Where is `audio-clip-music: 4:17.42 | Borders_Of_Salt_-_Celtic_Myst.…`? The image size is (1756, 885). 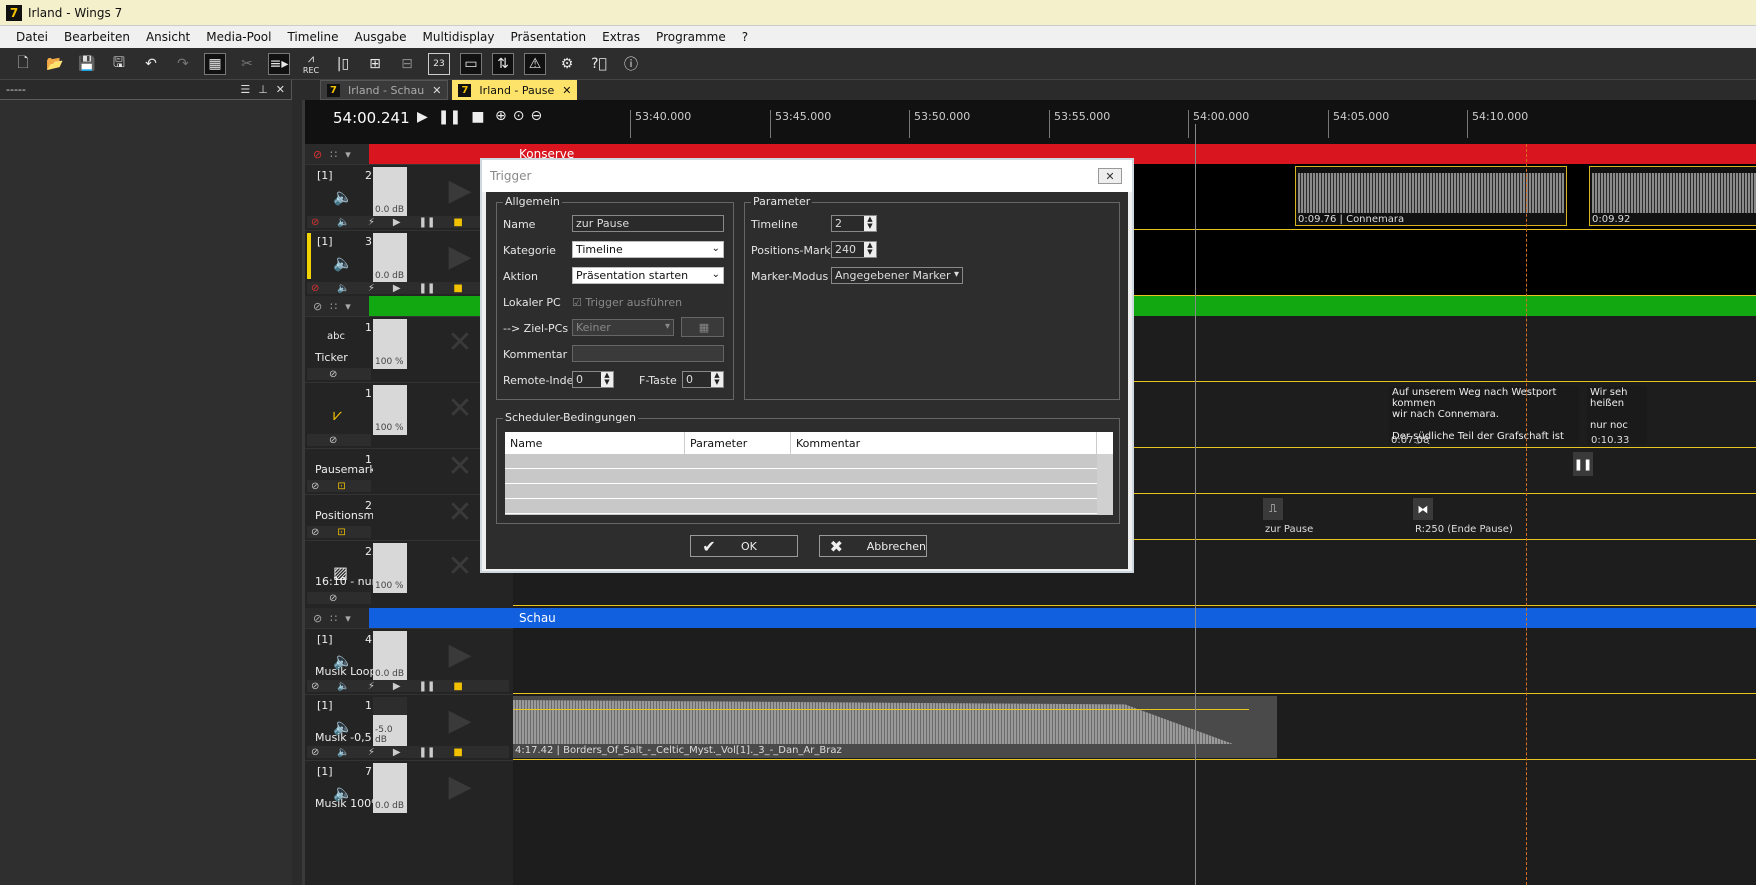
audio-clip-music: 4:17.42 | Borders_Of_Salt_-_Celtic_Myst.… is located at coordinates (895, 727).